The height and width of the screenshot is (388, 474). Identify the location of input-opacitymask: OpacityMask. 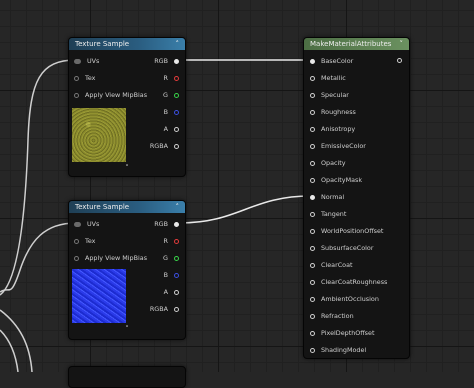
(336, 180).